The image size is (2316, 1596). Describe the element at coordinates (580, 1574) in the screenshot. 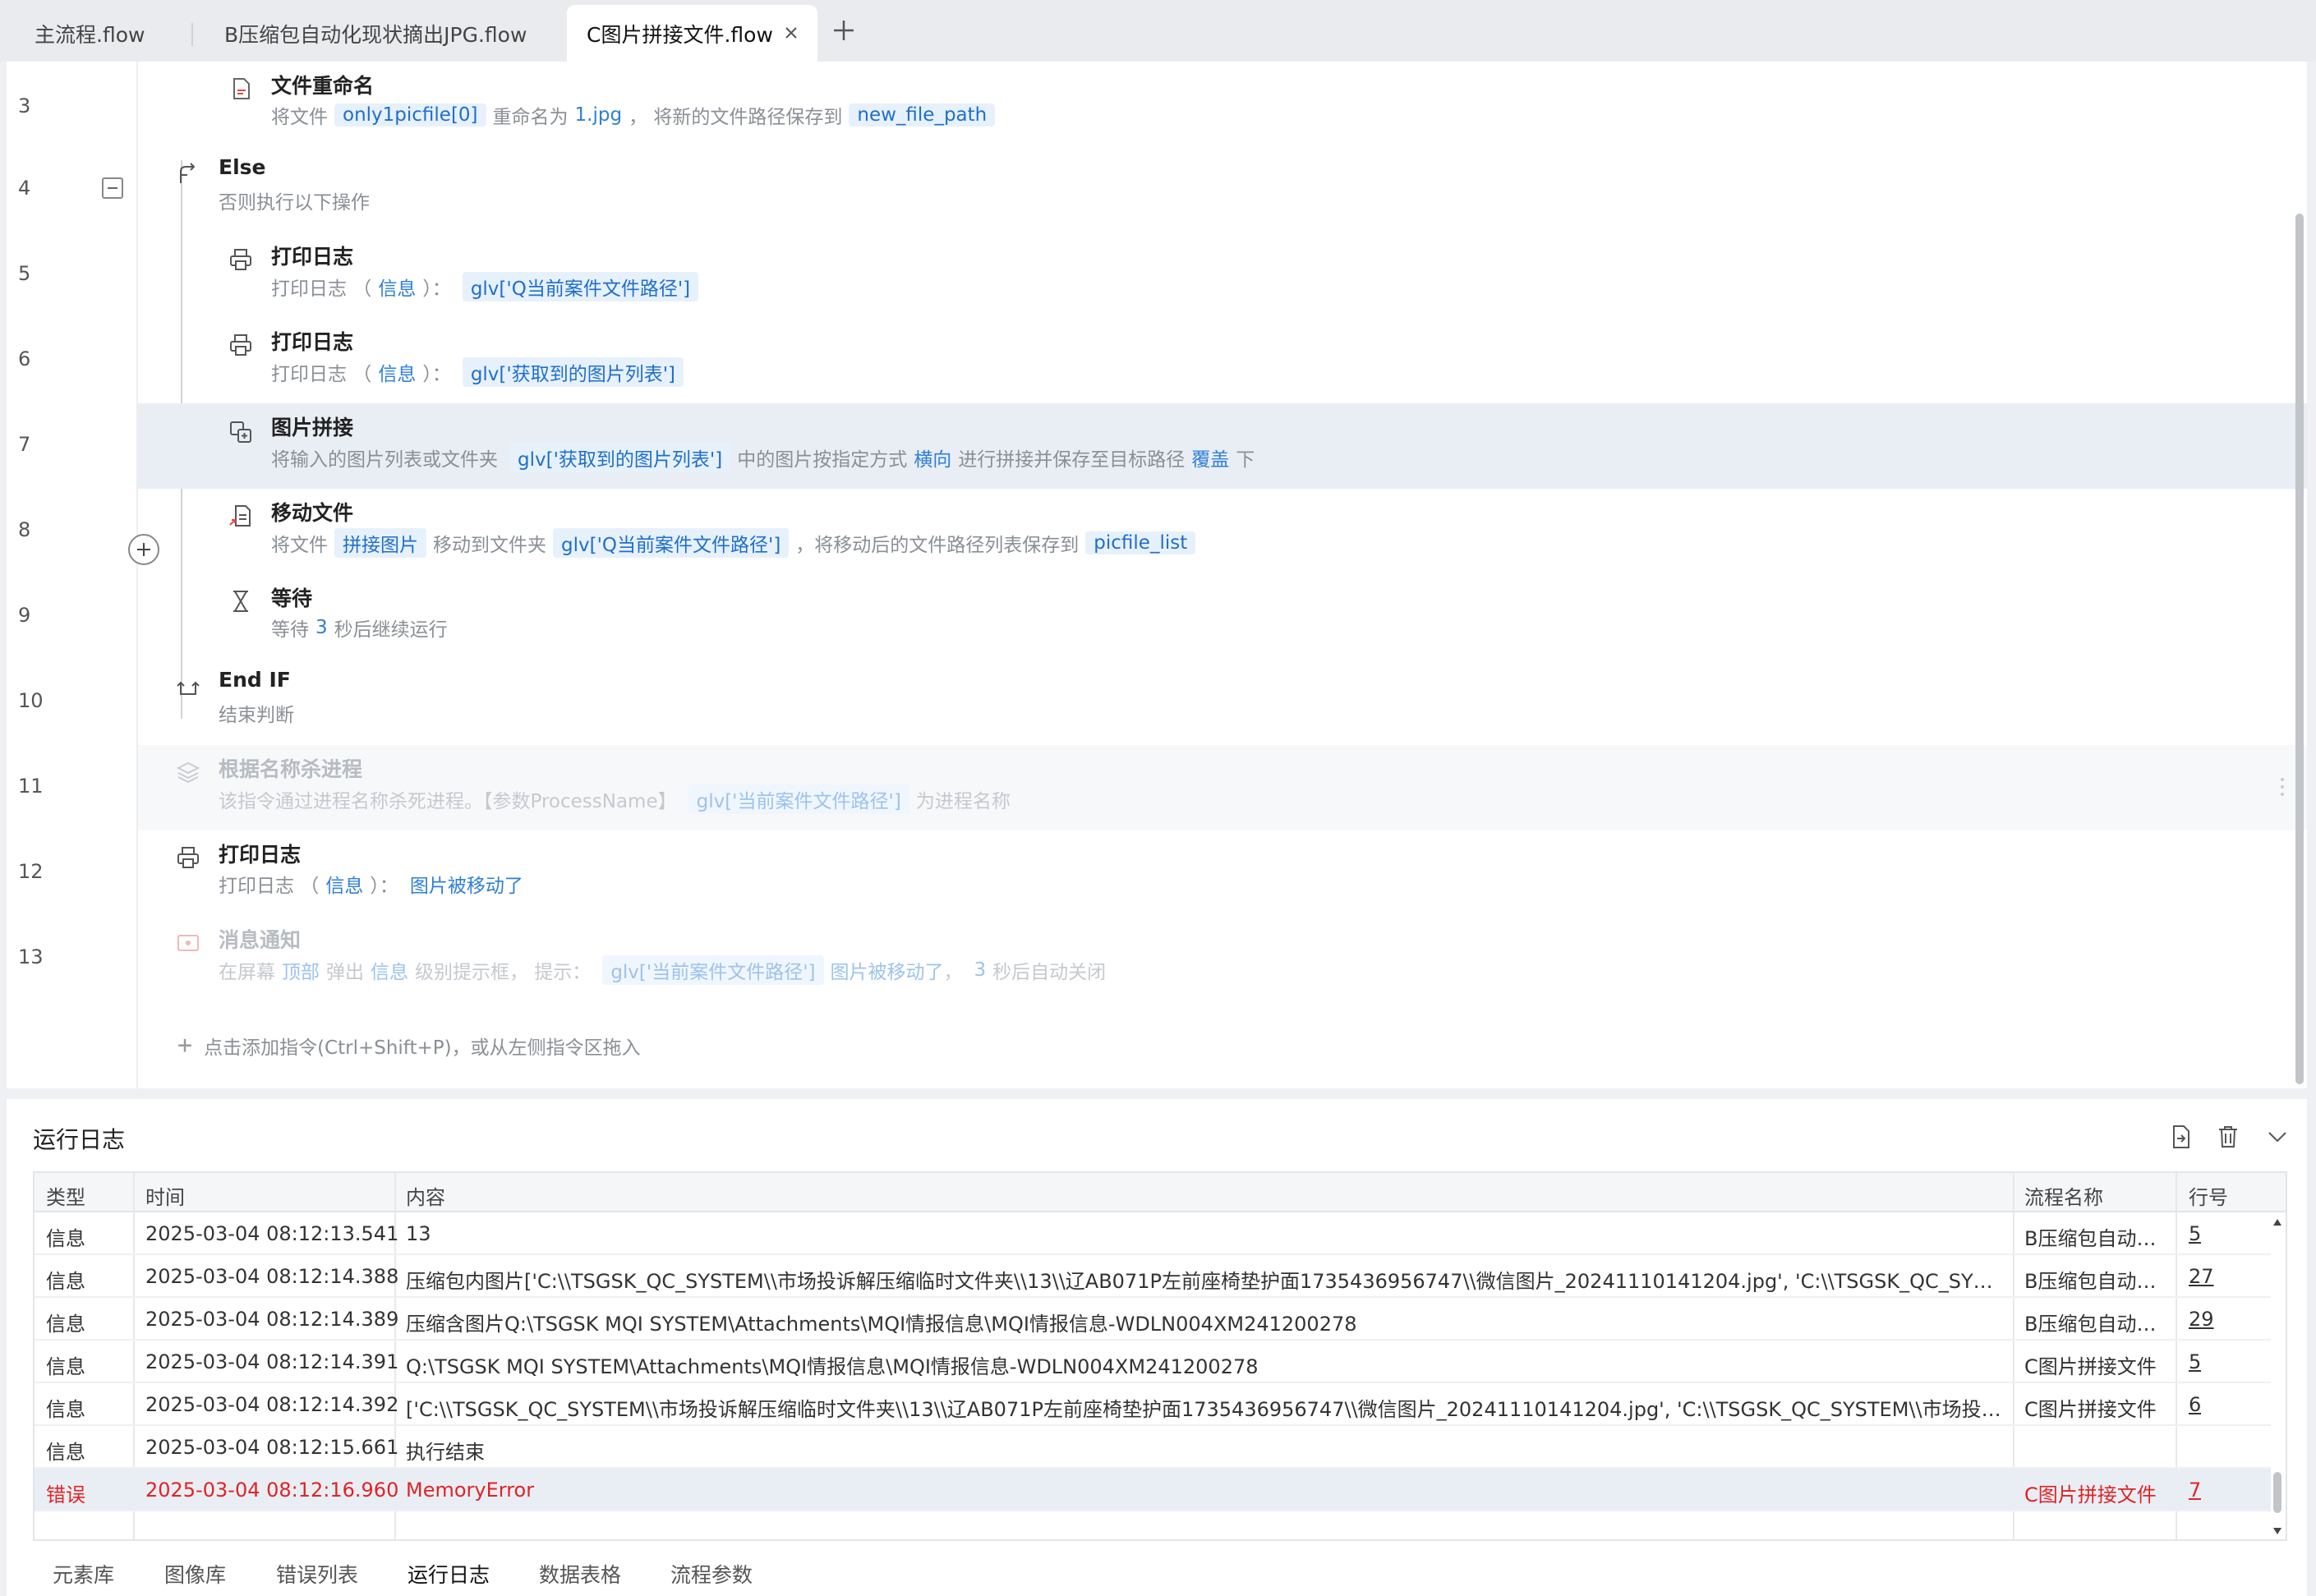

I see `tab-data-table: 数据表格` at that location.